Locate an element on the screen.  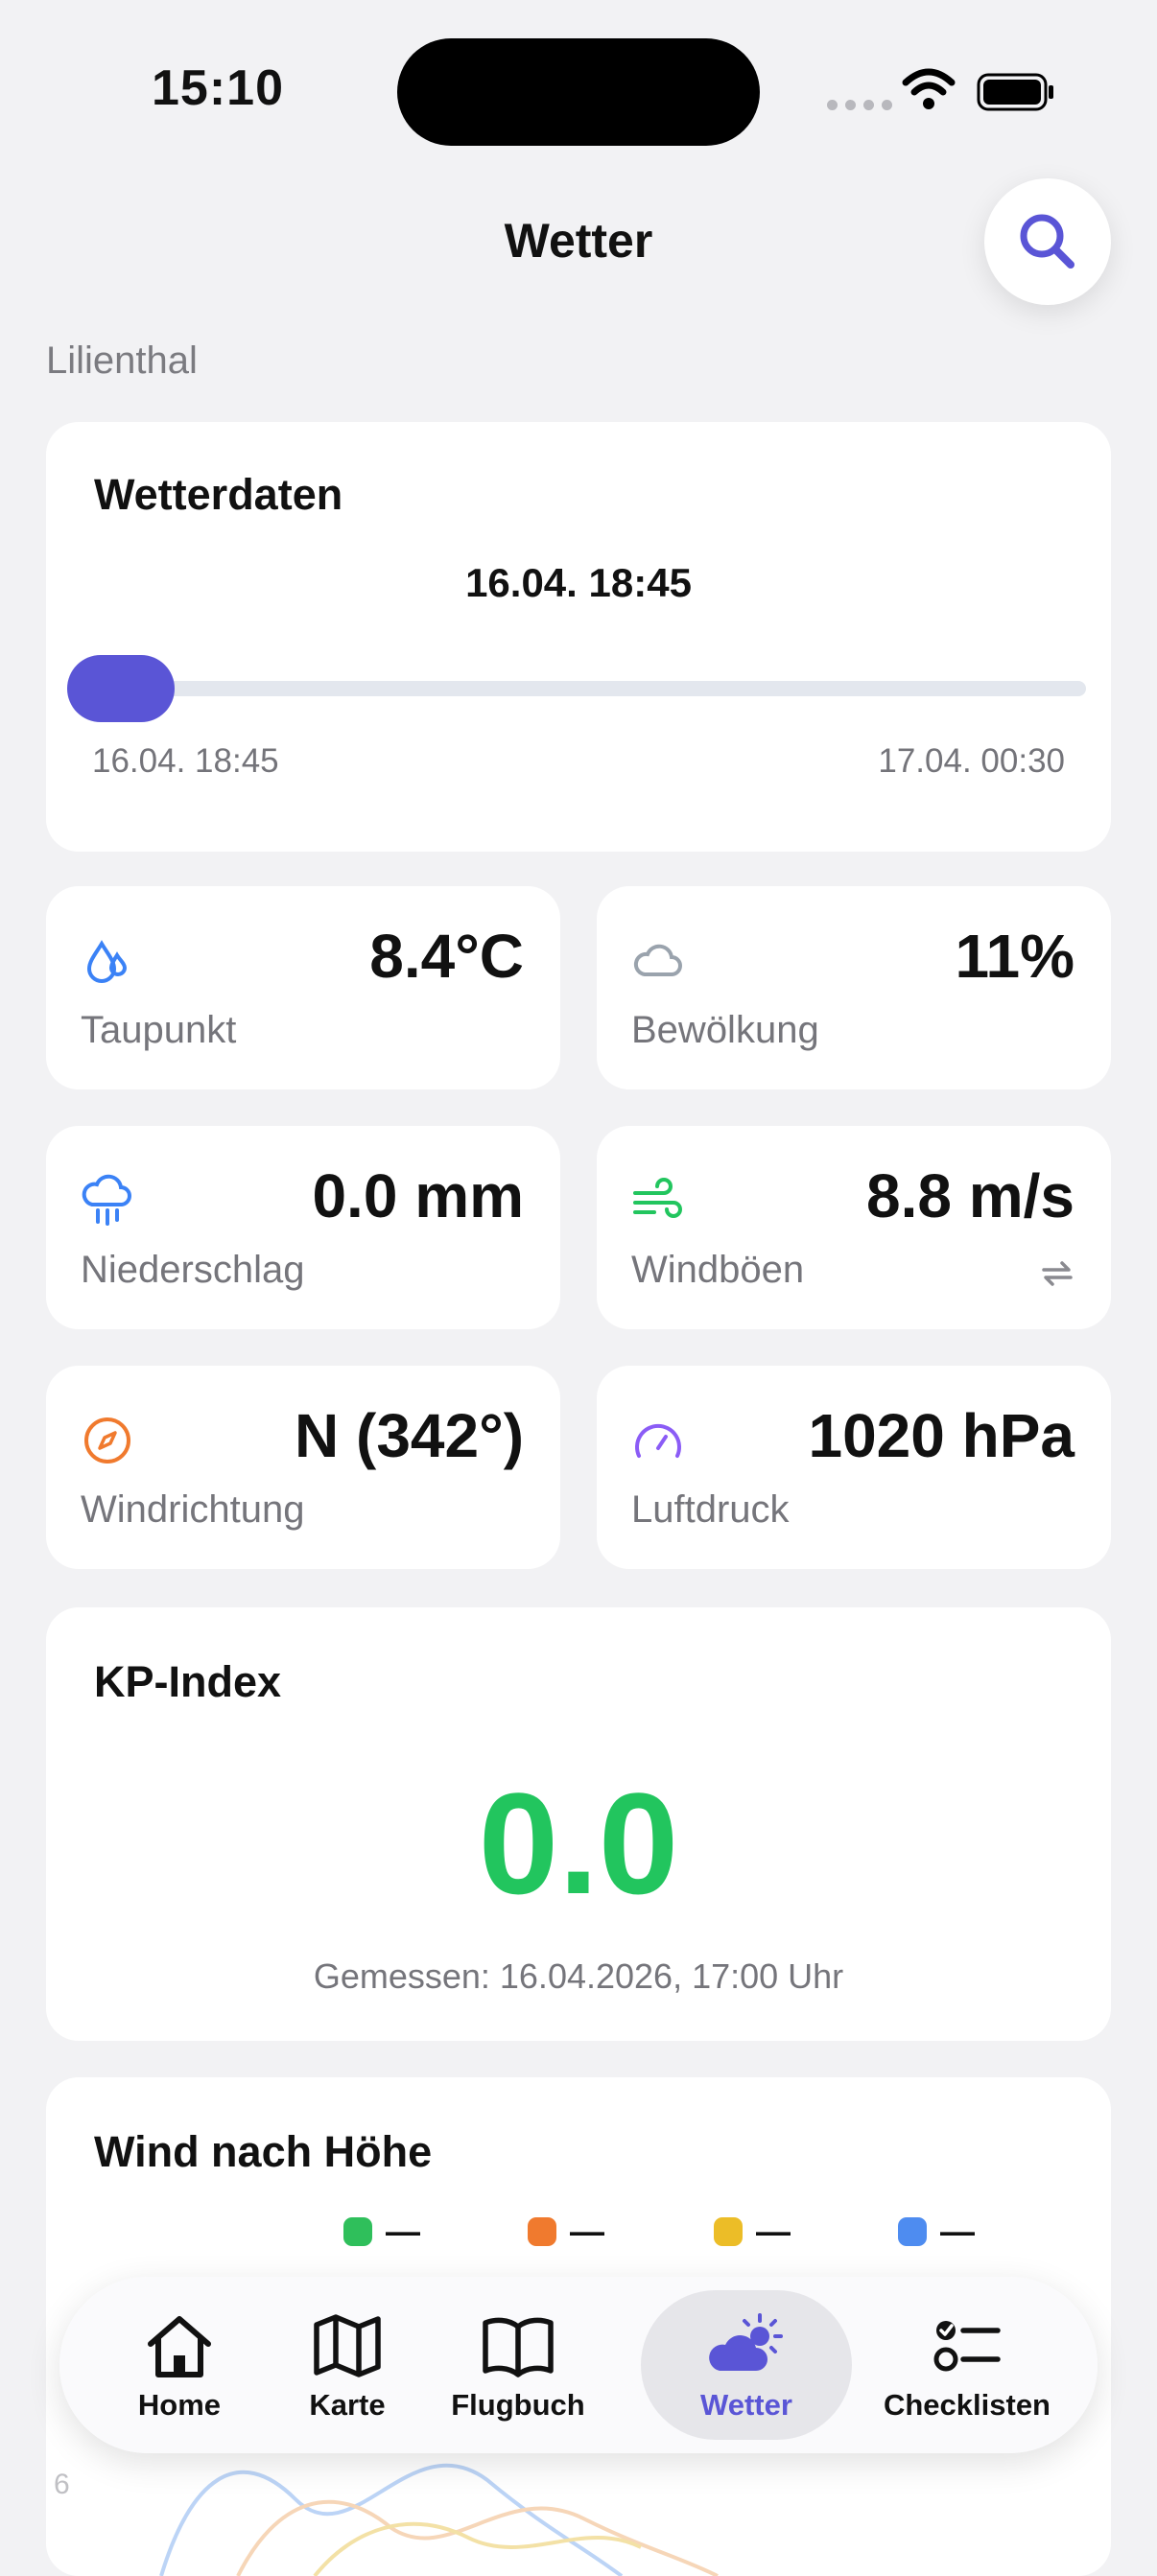
selected-time: 16.04. 18:45 is located at coordinates (578, 582).